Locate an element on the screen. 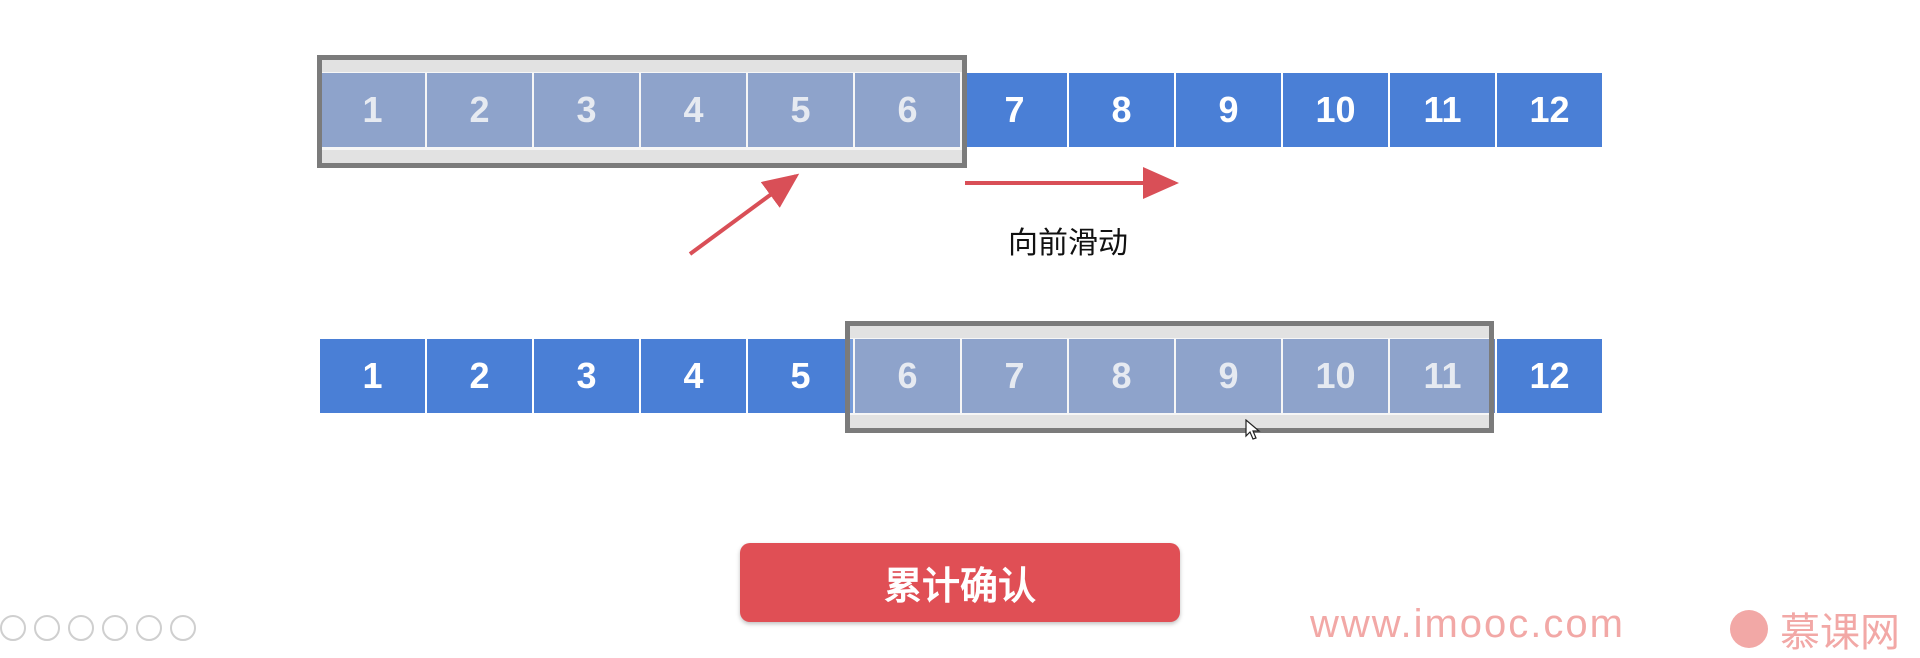 This screenshot has height=658, width=1920. imooc-logo-icon is located at coordinates (1749, 629).